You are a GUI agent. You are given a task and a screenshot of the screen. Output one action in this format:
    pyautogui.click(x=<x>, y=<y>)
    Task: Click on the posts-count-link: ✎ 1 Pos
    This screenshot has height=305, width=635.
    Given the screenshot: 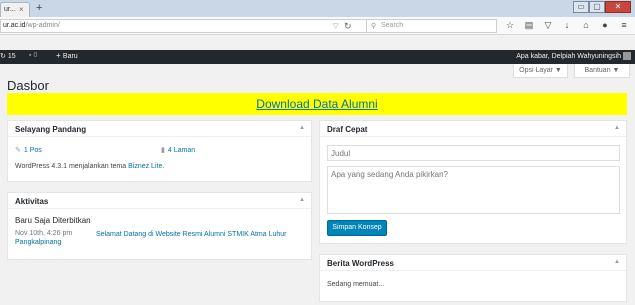 What is the action you would take?
    pyautogui.click(x=28, y=150)
    